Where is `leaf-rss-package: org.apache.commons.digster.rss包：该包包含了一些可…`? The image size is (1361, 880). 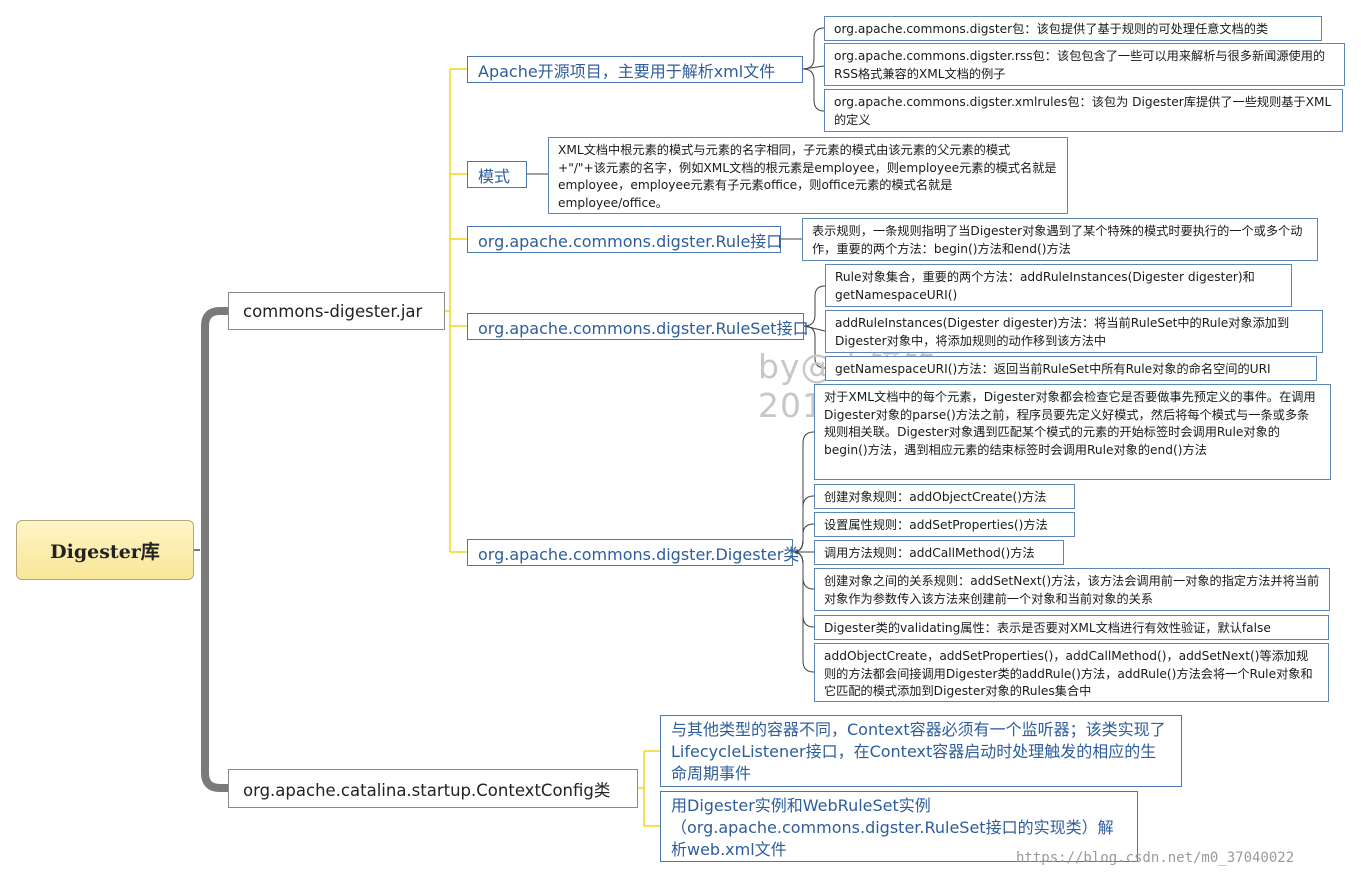 leaf-rss-package: org.apache.commons.digster.rss包：该包包含了一些可… is located at coordinates (1084, 64).